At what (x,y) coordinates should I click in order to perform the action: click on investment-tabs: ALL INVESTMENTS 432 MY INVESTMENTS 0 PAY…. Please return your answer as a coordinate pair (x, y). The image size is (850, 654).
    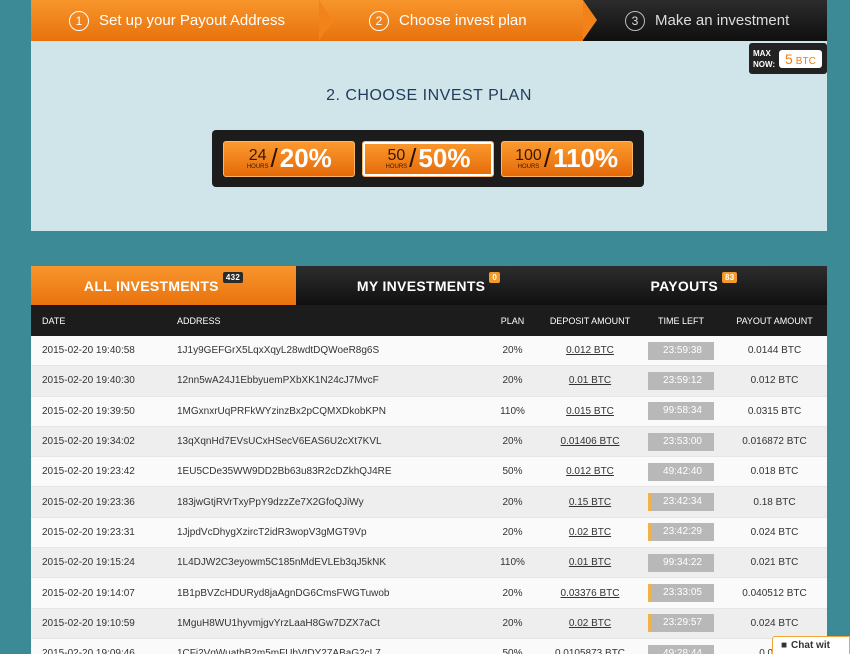
    Looking at the image, I should click on (429, 285).